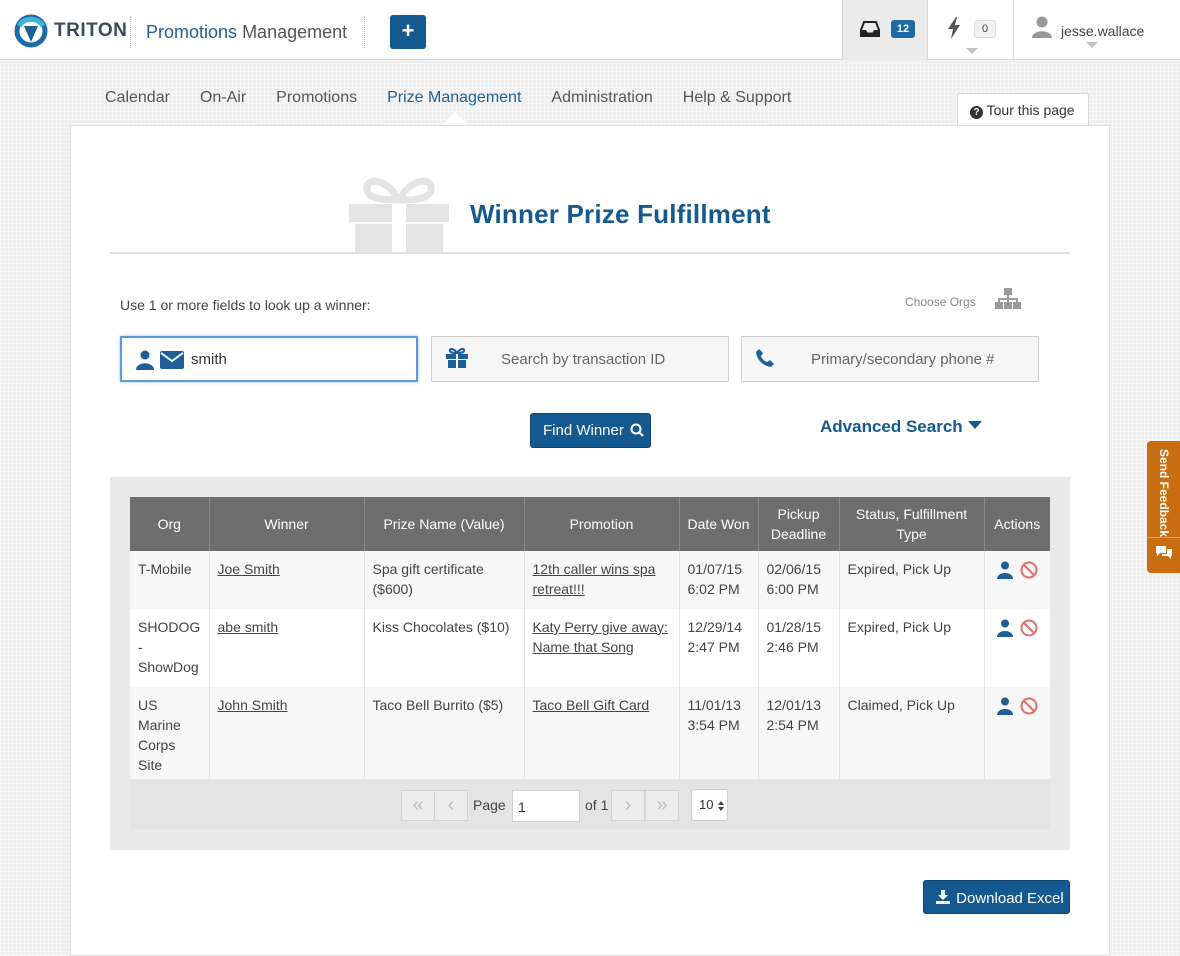 Image resolution: width=1180 pixels, height=956 pixels. What do you see at coordinates (799, 524) in the screenshot?
I see `column-header-pickup-deadline: Pickup Deadline` at bounding box center [799, 524].